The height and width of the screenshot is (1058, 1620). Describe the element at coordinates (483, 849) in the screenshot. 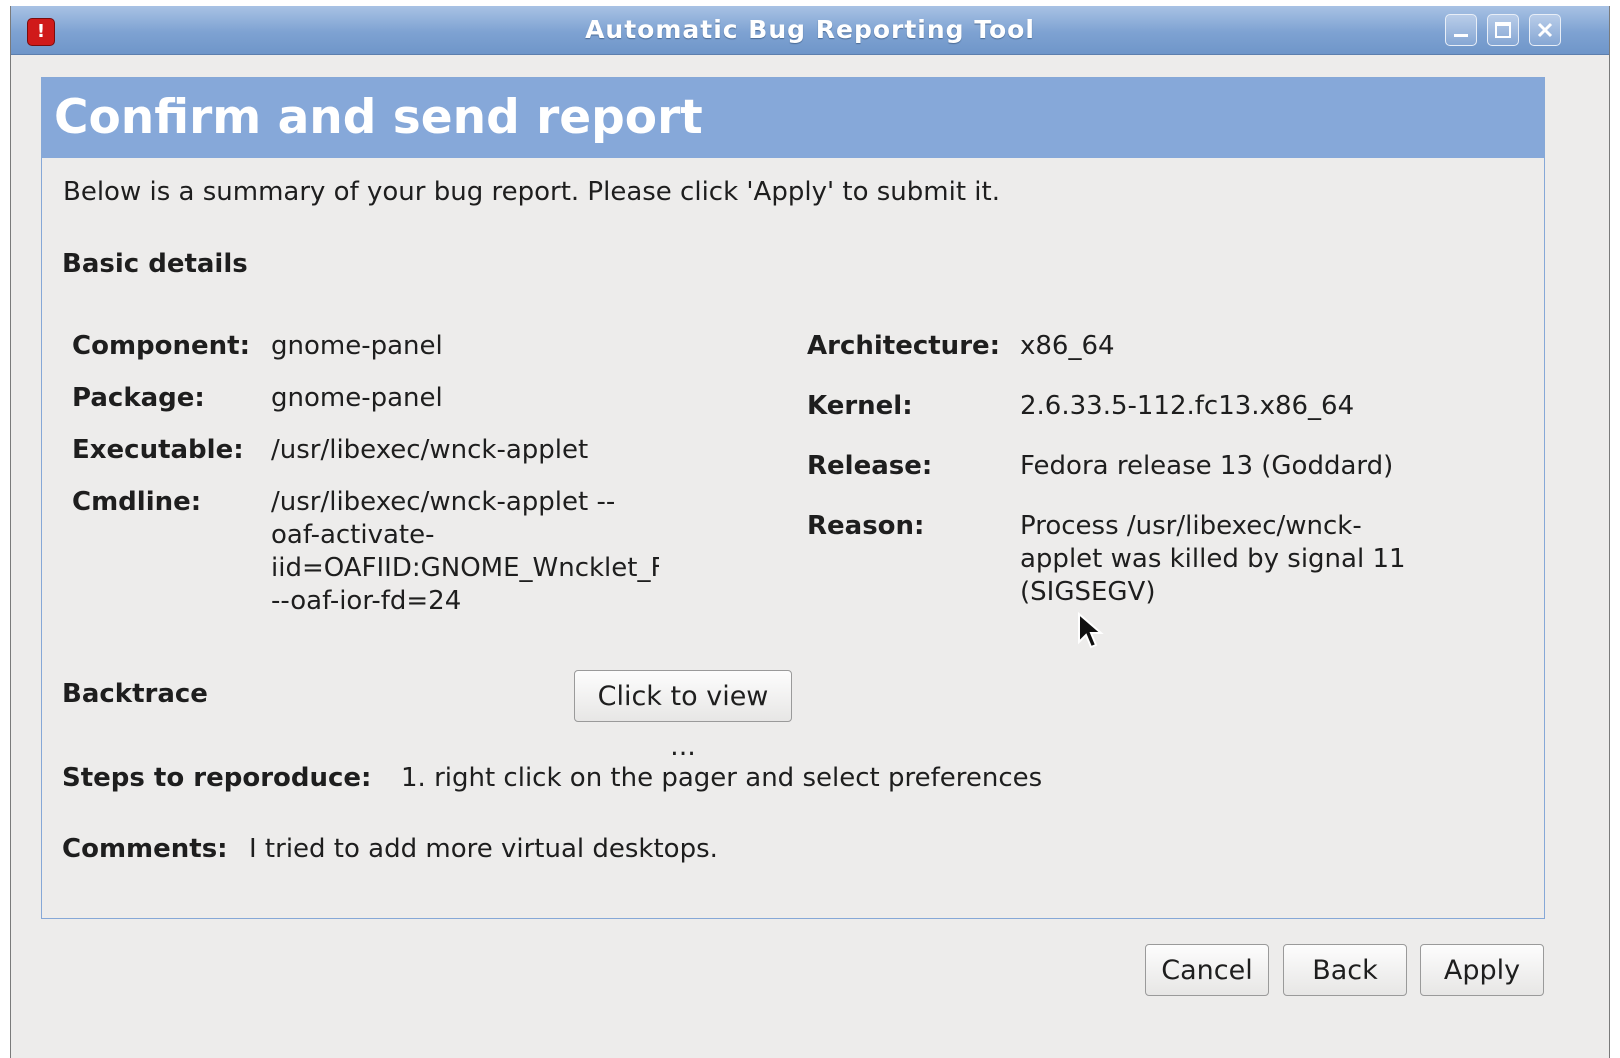

I see `comments-value: I tried to add more virtual desktops.` at that location.